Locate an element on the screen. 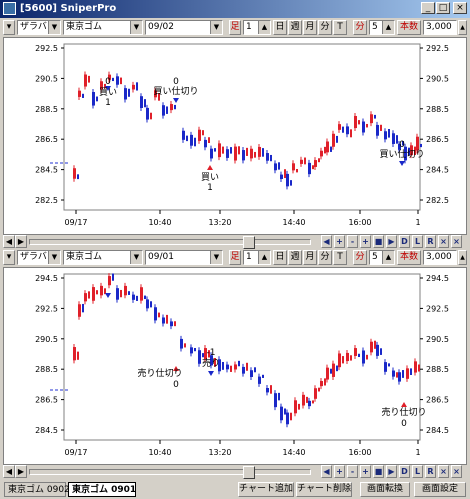 The image size is (470, 499). position-qty-label: 0 is located at coordinates (176, 385).